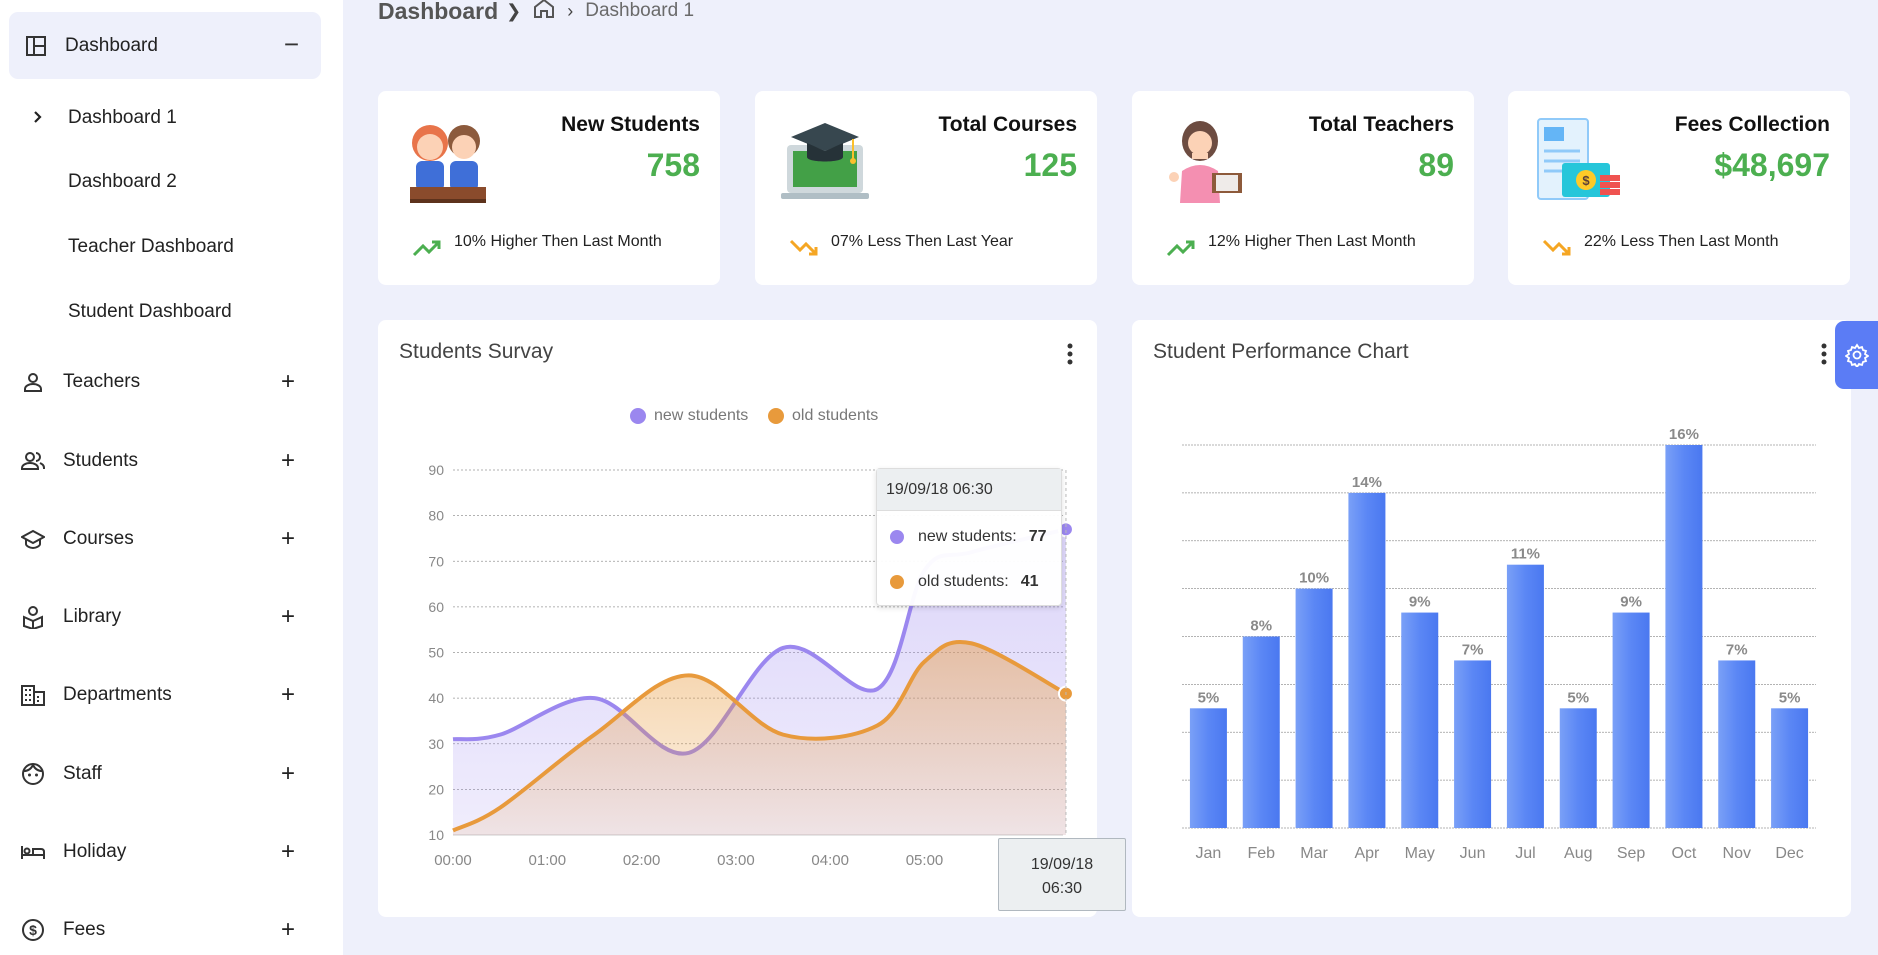 The width and height of the screenshot is (1878, 955). Describe the element at coordinates (514, 10) in the screenshot. I see `chevron-right-icon: ❯` at that location.